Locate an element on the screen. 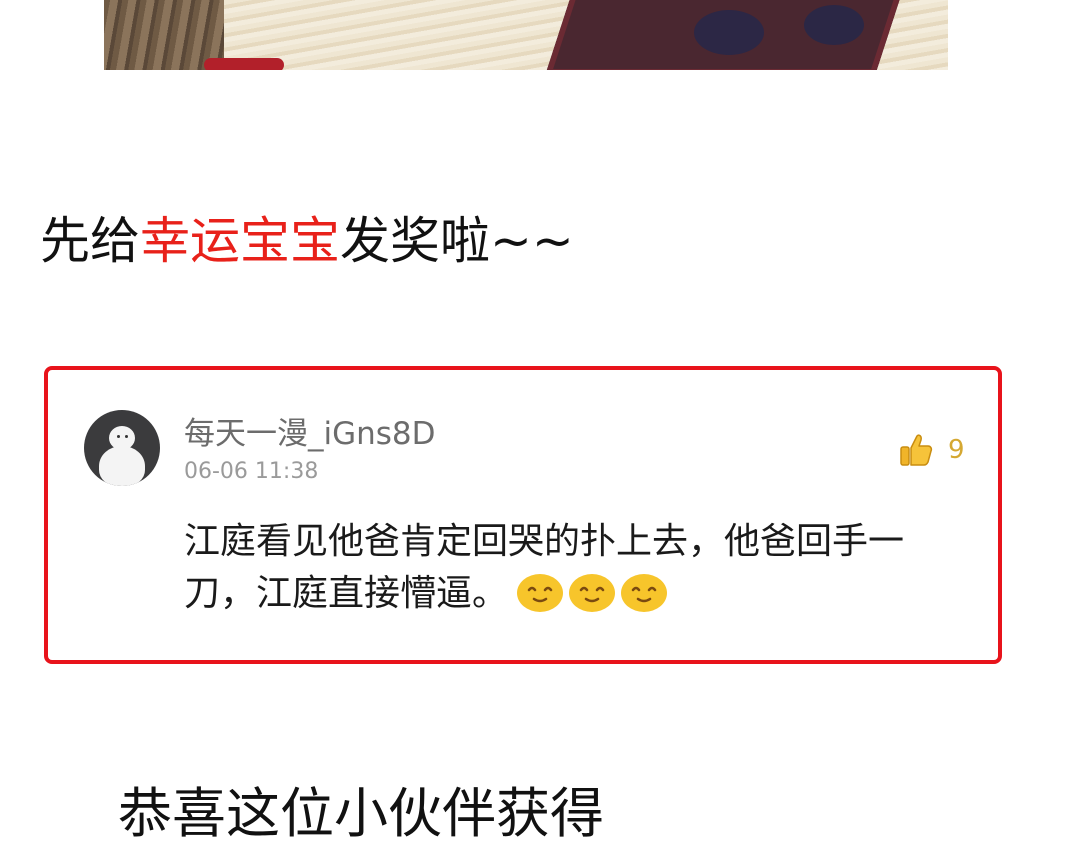 The height and width of the screenshot is (846, 1080). comment-text: 江庭看见他爸肯定回哭的扑上去，他爸回手一刀，江庭直接懵逼。 is located at coordinates (579, 568).